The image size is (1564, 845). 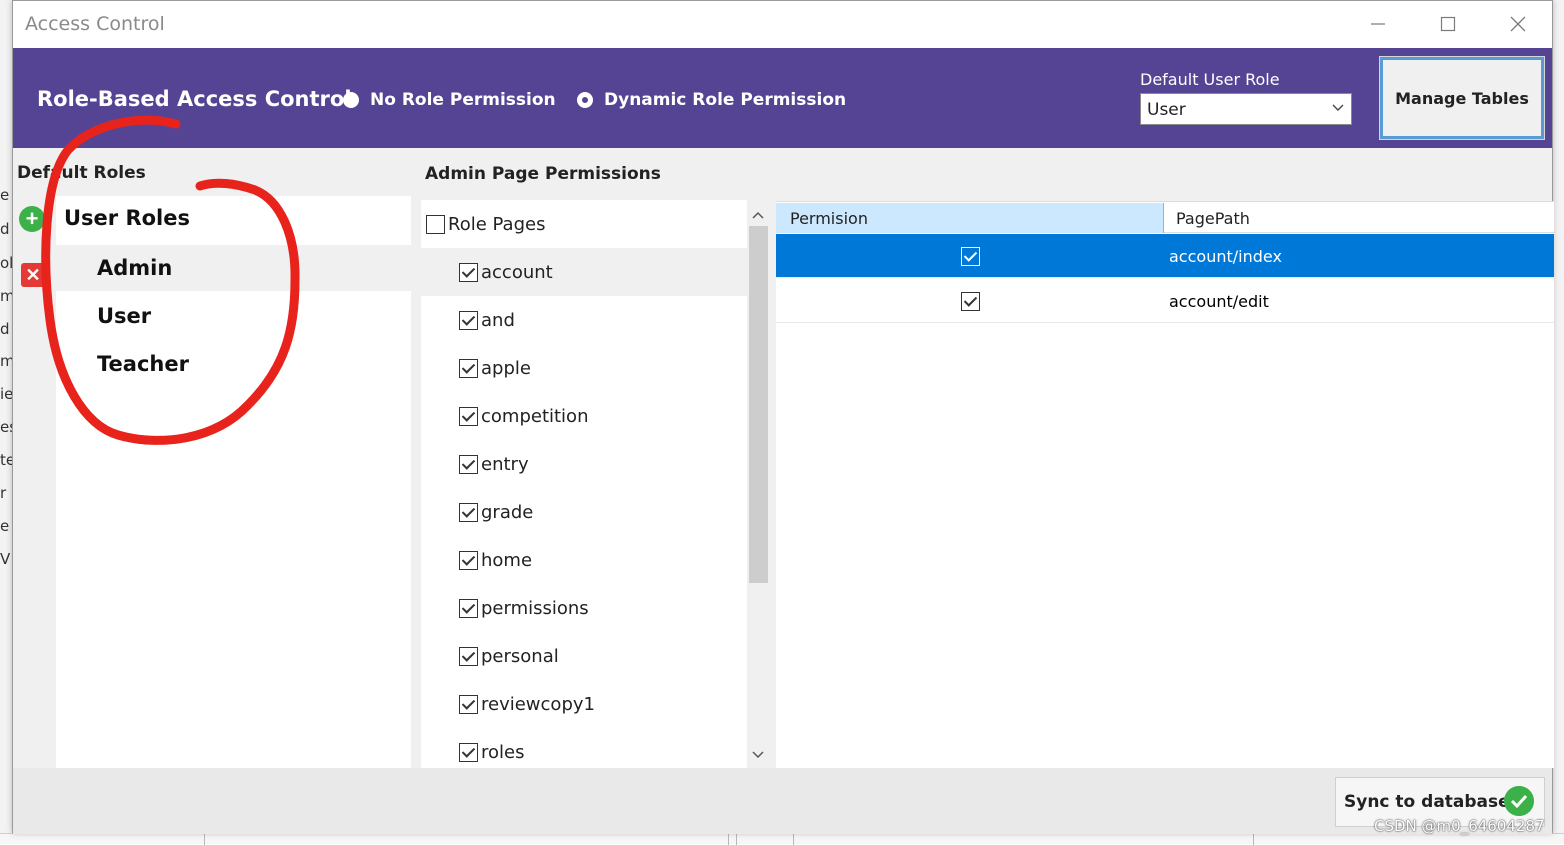 What do you see at coordinates (233, 316) in the screenshot?
I see `role-item-user: User` at bounding box center [233, 316].